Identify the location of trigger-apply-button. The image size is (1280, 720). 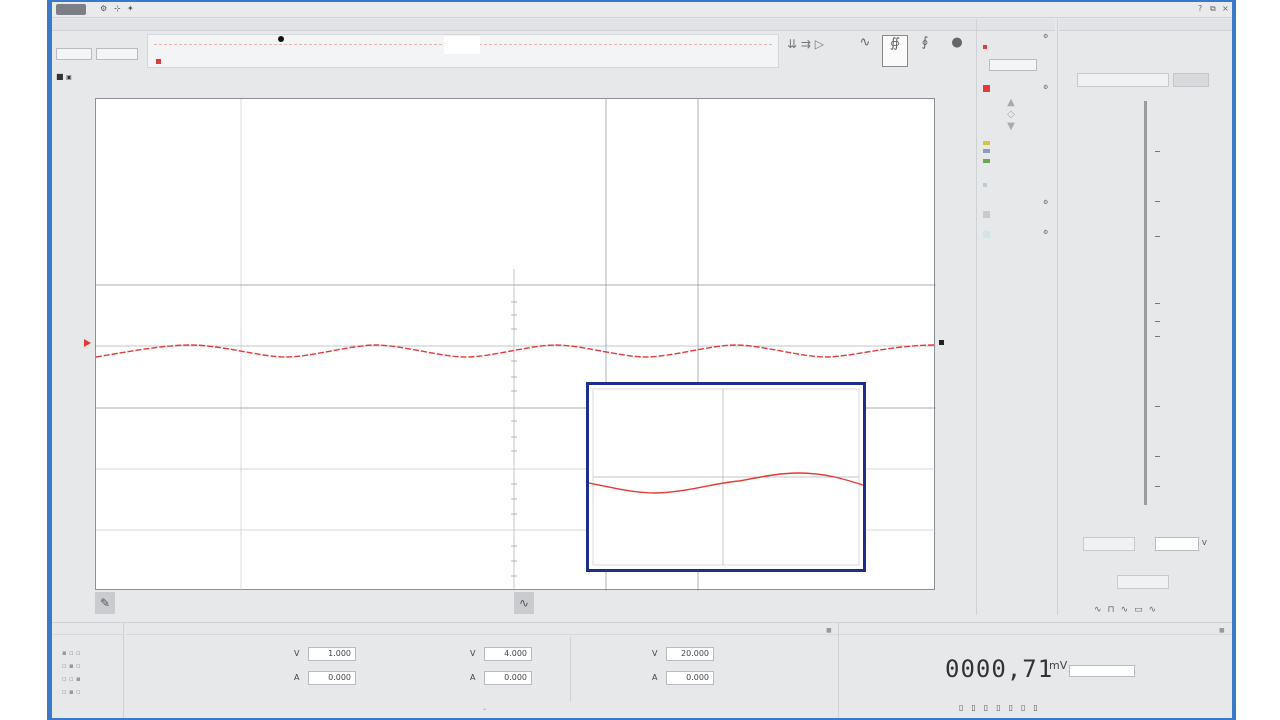
(1013, 65).